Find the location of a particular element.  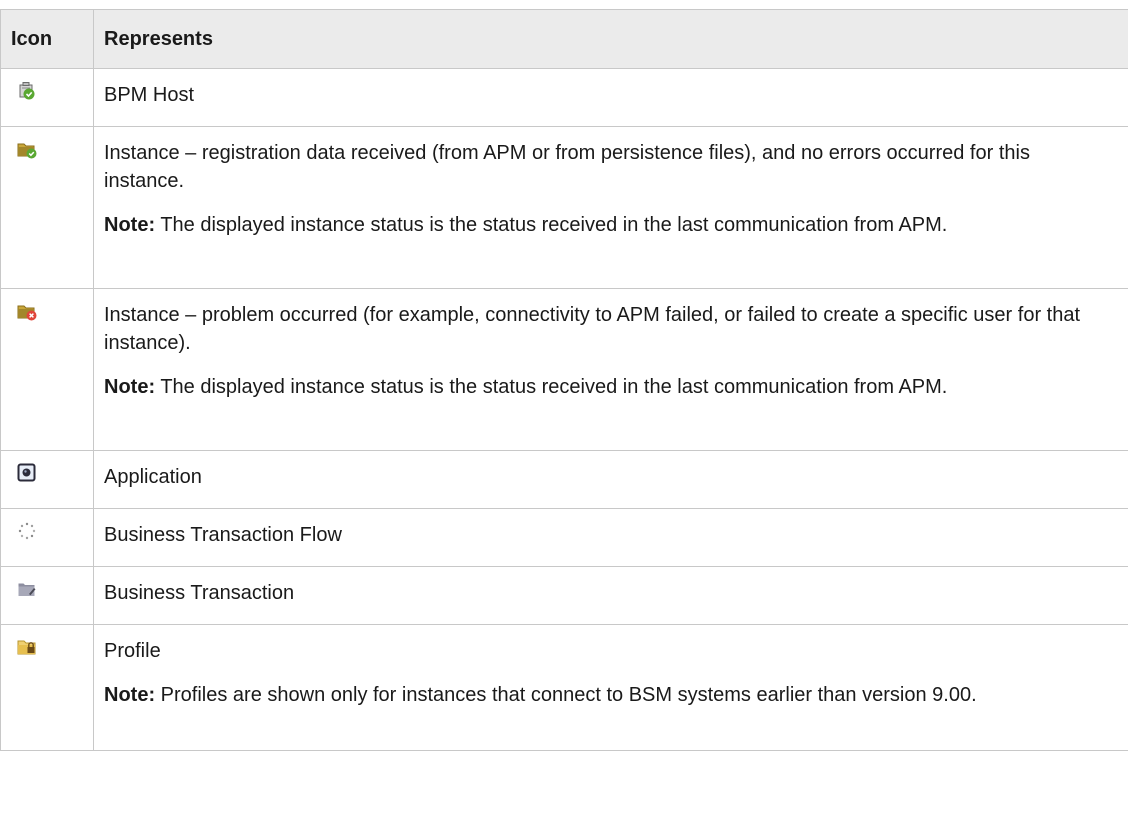

business-transaction-icon is located at coordinates (27, 589).